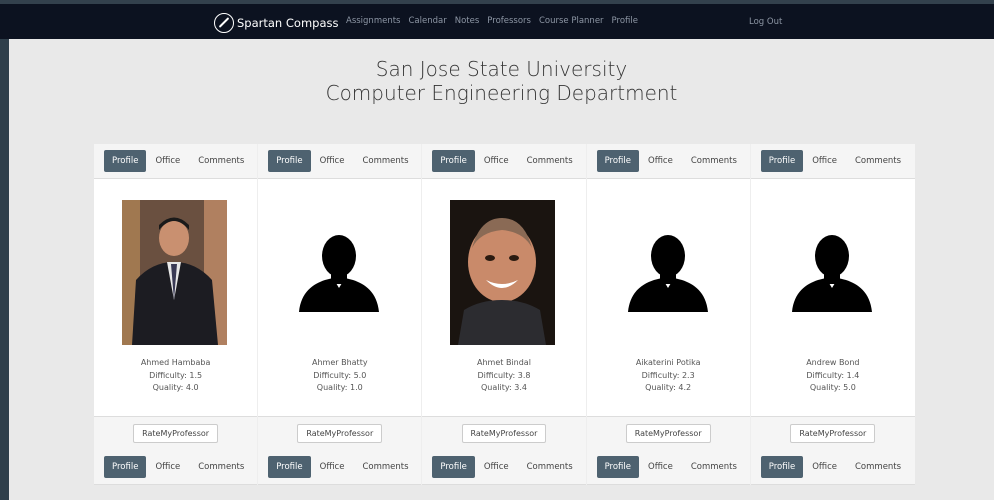 This screenshot has height=500, width=994. What do you see at coordinates (340, 362) in the screenshot?
I see `professor-name: Ahmer Bhatty` at bounding box center [340, 362].